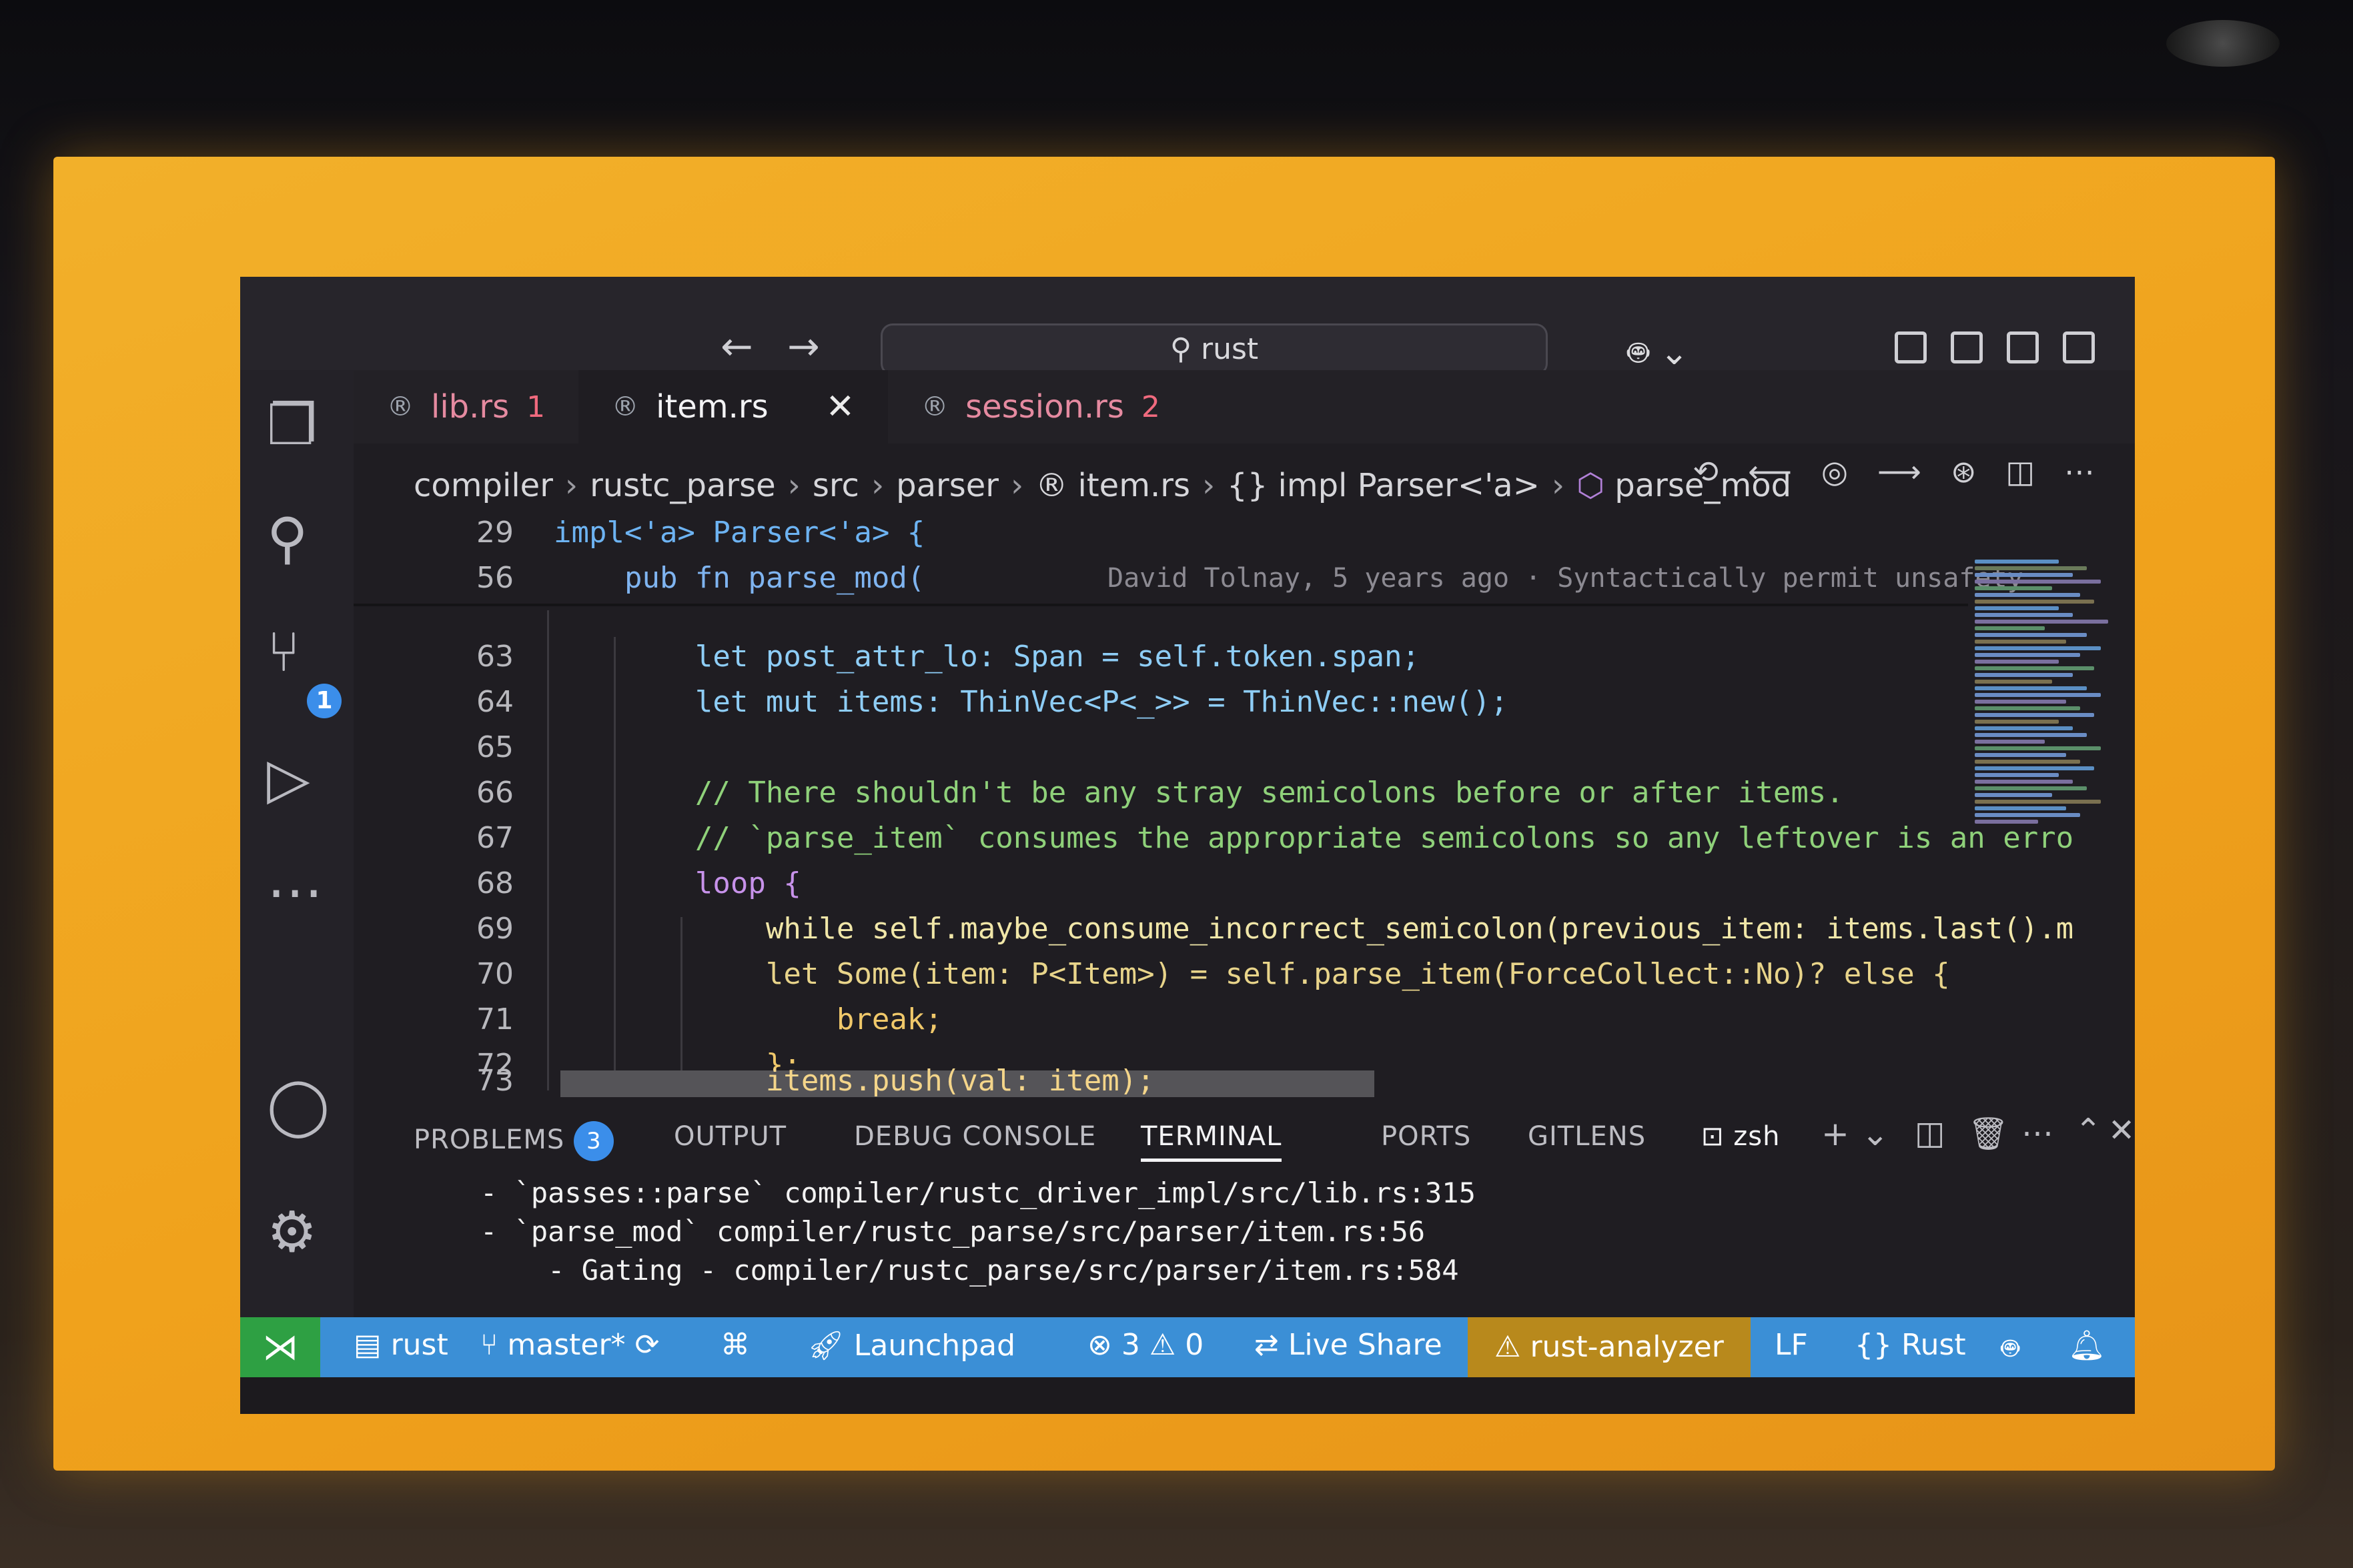 This screenshot has width=2353, height=1568. I want to click on split-terminal-icon: ◫, so click(1930, 1133).